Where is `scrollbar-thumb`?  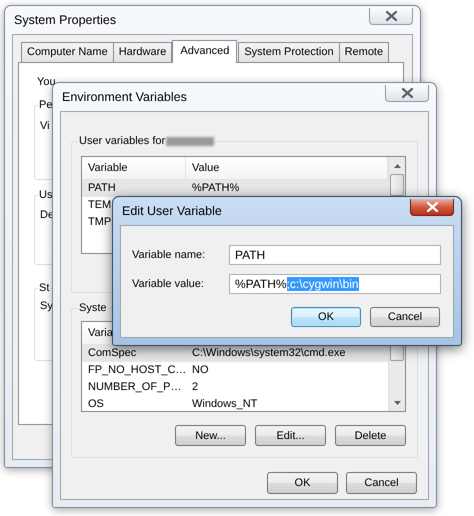
scrollbar-thumb is located at coordinates (397, 185).